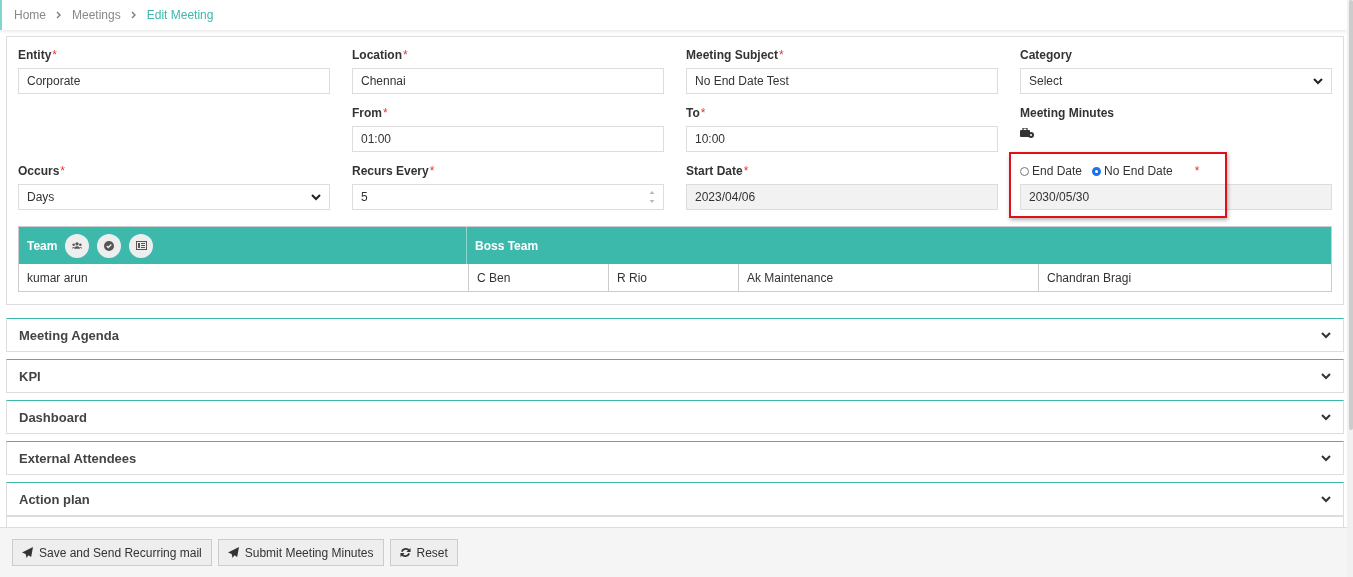 The image size is (1353, 577). Describe the element at coordinates (842, 197) in the screenshot. I see `date-field: 2023/04/06` at that location.